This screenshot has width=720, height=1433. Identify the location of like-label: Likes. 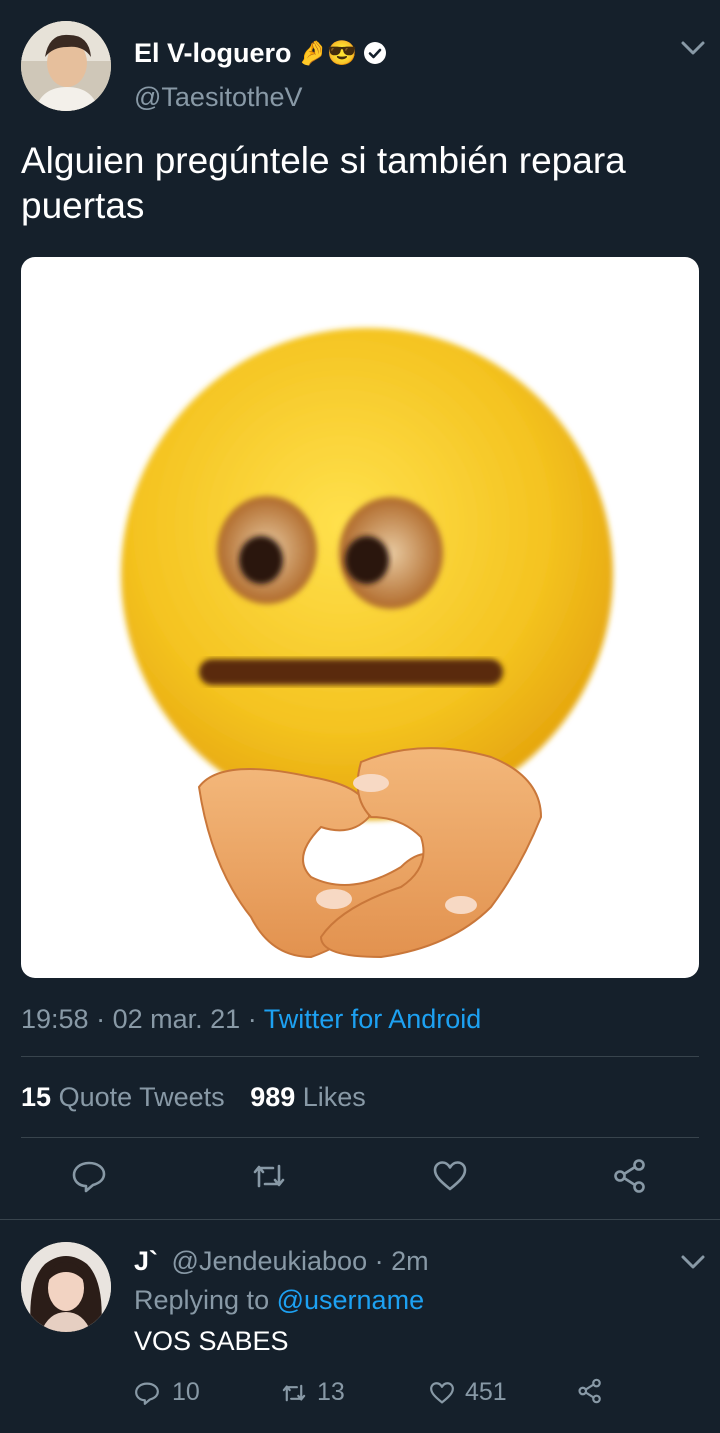
(334, 1097).